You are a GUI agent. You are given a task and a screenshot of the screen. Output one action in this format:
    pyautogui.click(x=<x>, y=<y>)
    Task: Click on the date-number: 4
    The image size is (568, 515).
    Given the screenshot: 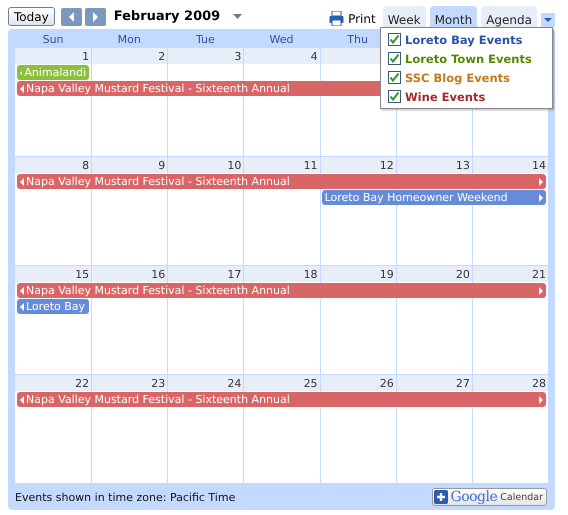 What is the action you would take?
    pyautogui.click(x=314, y=56)
    